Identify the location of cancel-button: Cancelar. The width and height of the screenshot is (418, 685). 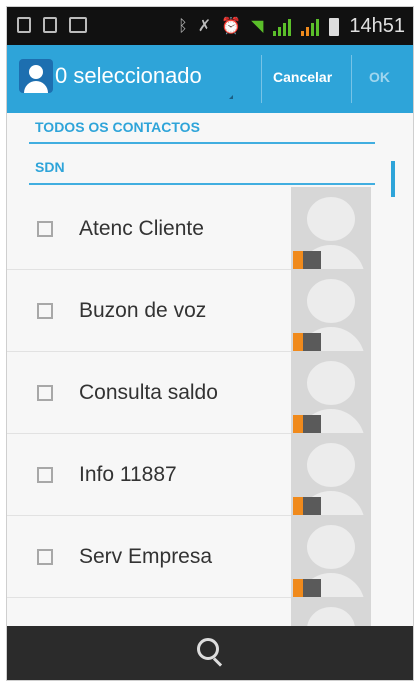
(302, 77).